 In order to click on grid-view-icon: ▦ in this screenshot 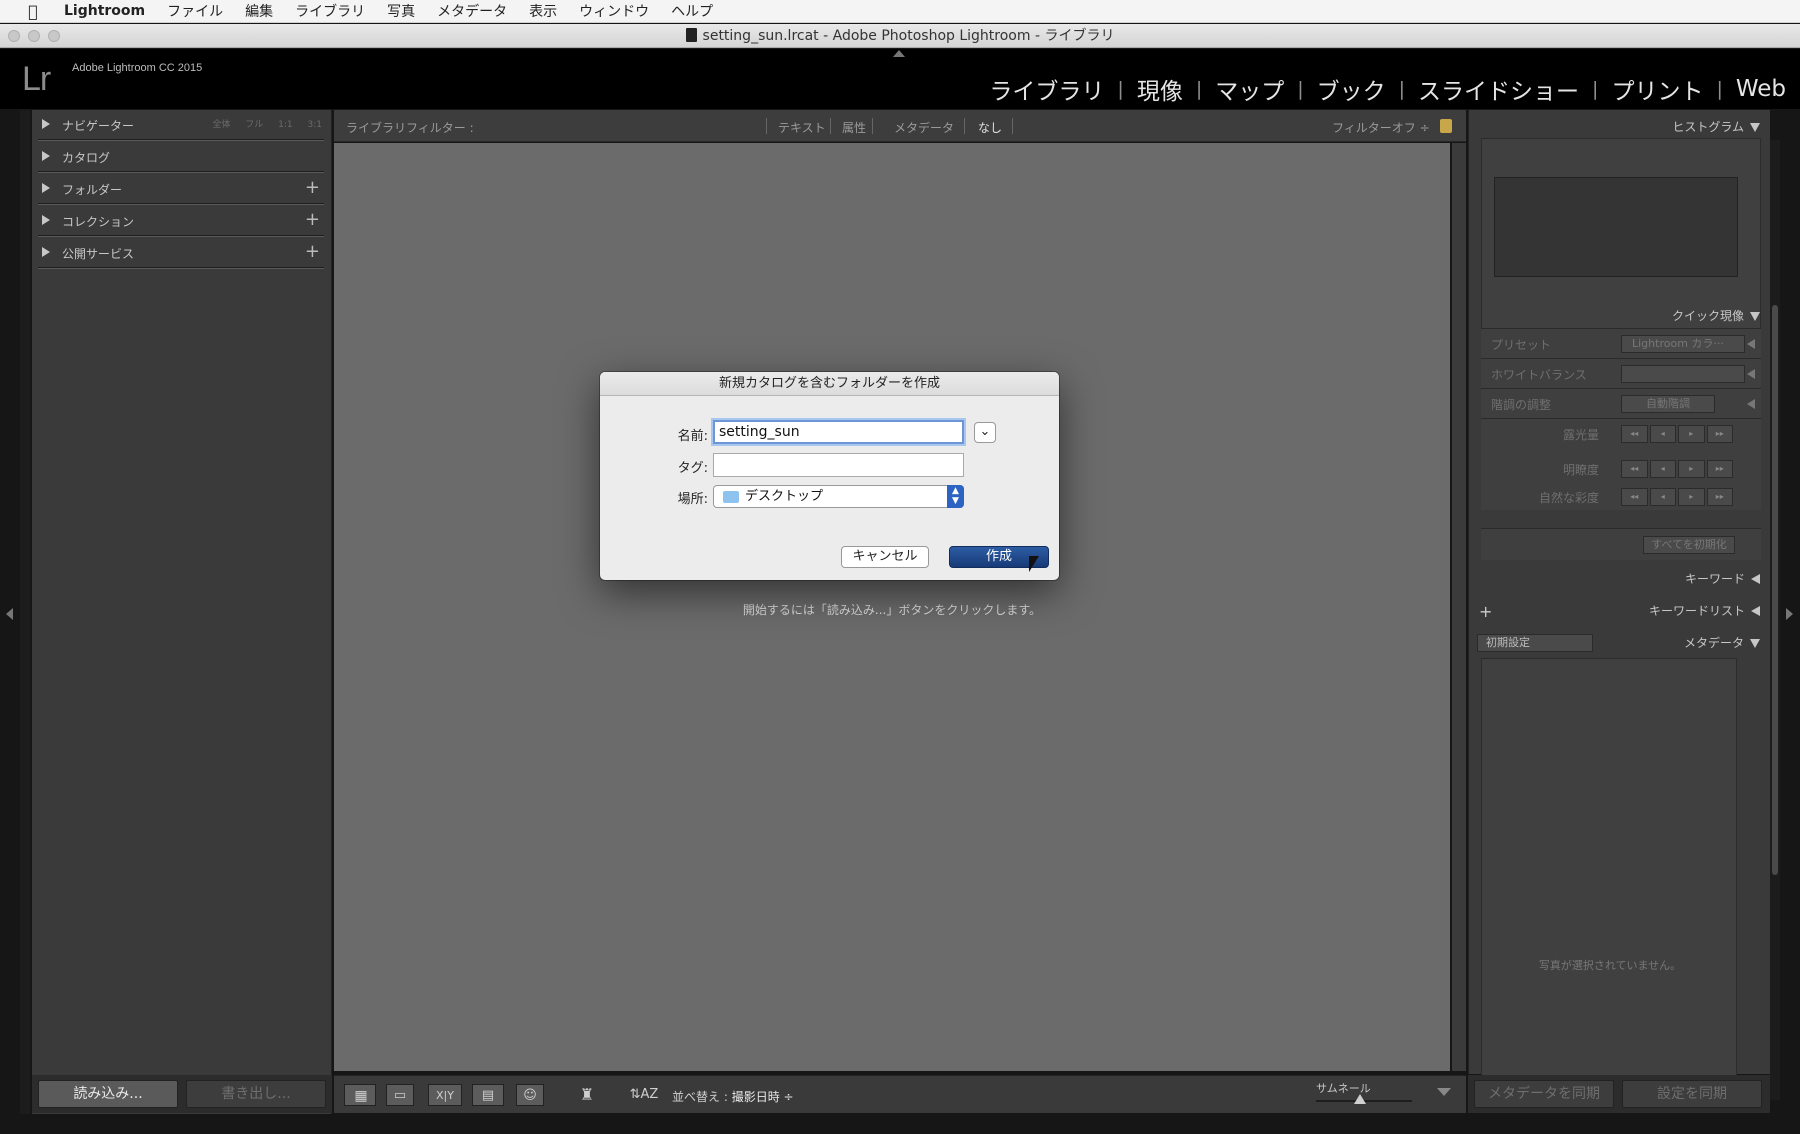, I will do `click(360, 1095)`.